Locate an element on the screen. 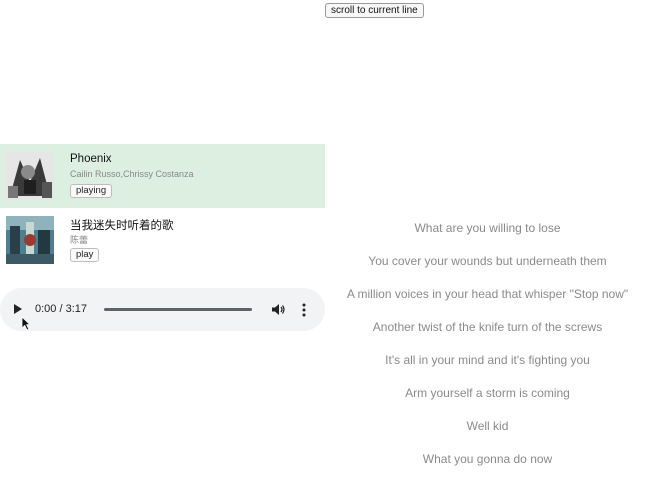 This screenshot has height=491, width=650. volume-icon is located at coordinates (278, 309).